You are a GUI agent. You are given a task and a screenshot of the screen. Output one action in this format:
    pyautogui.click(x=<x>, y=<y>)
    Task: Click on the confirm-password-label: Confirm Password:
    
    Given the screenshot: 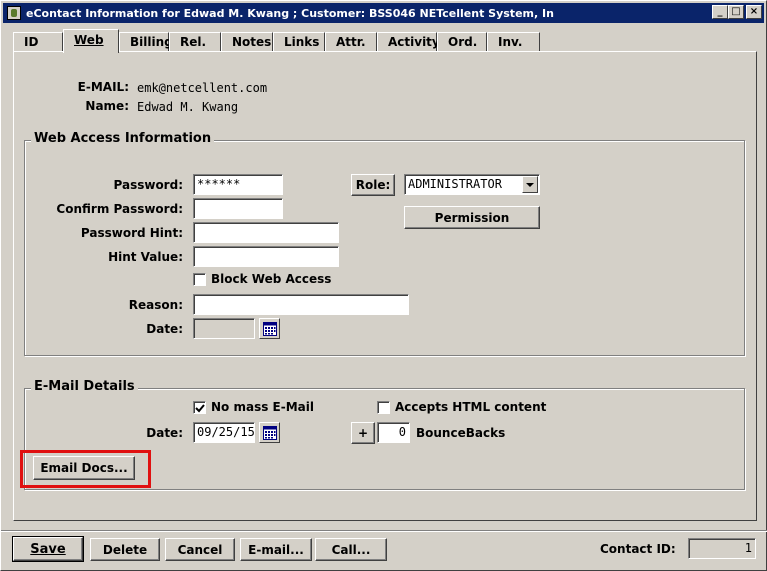 What is the action you would take?
    pyautogui.click(x=119, y=209)
    